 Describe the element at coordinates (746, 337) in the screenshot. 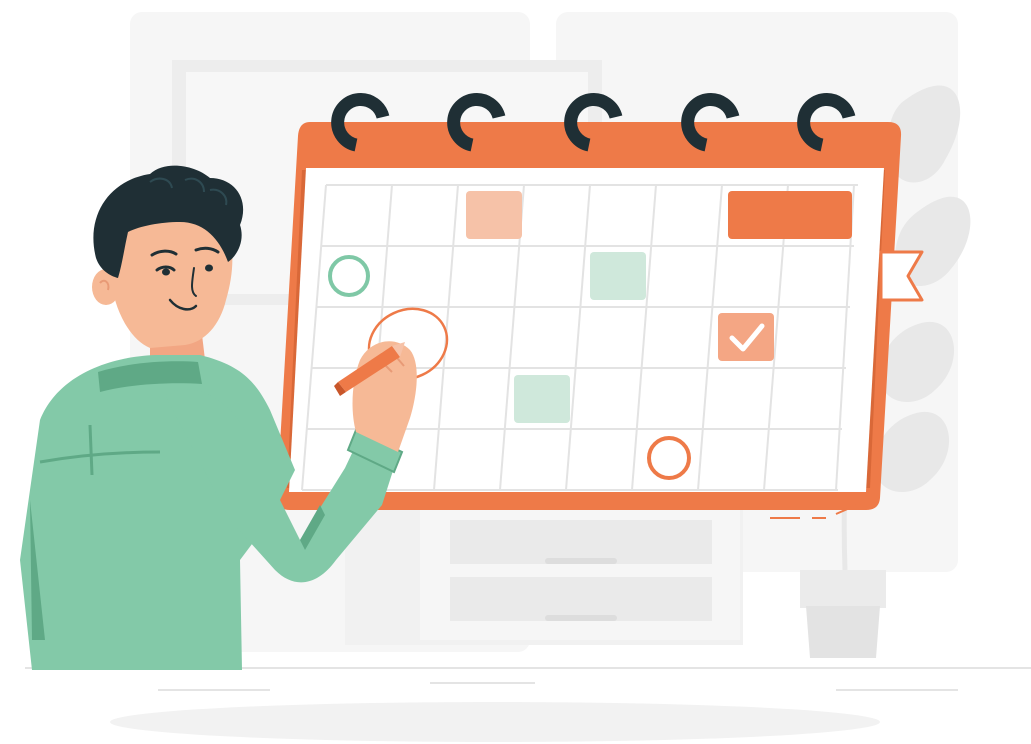

I see `calendar-cell-checked` at that location.